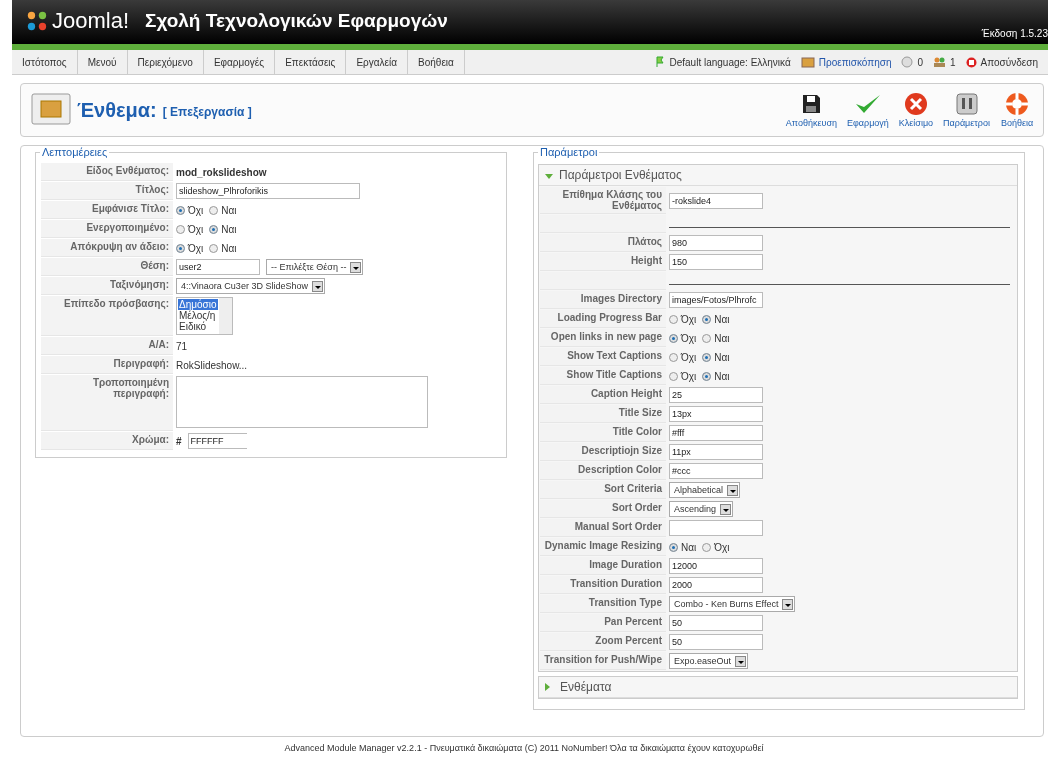 The height and width of the screenshot is (760, 1048). I want to click on text-field: #fff, so click(716, 433).